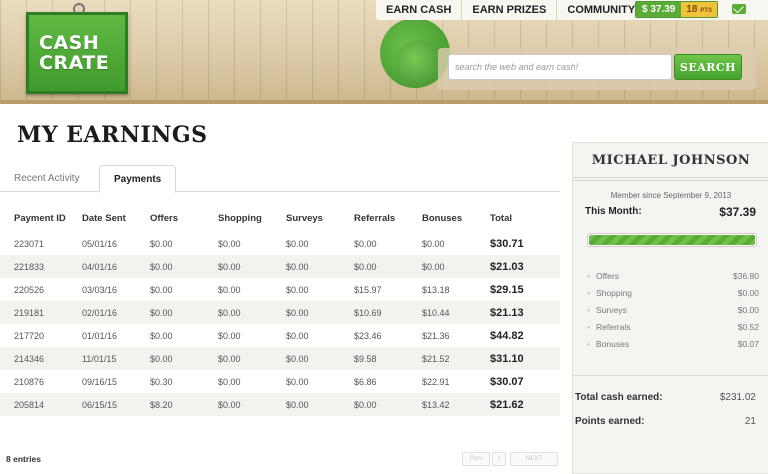  Describe the element at coordinates (746, 276) in the screenshot. I see `breakdown-value: $36.80` at that location.